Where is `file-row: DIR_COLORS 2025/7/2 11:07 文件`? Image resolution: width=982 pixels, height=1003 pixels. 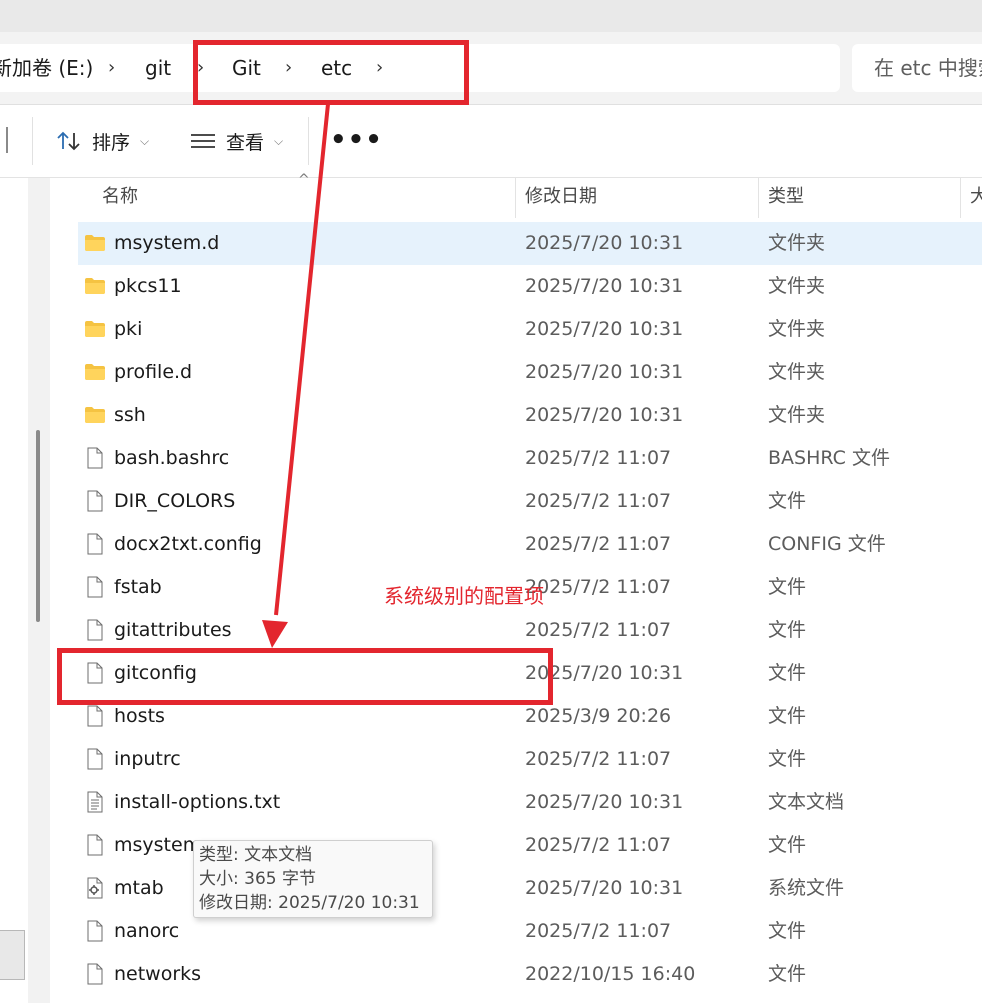 file-row: DIR_COLORS 2025/7/2 11:07 文件 is located at coordinates (530, 501).